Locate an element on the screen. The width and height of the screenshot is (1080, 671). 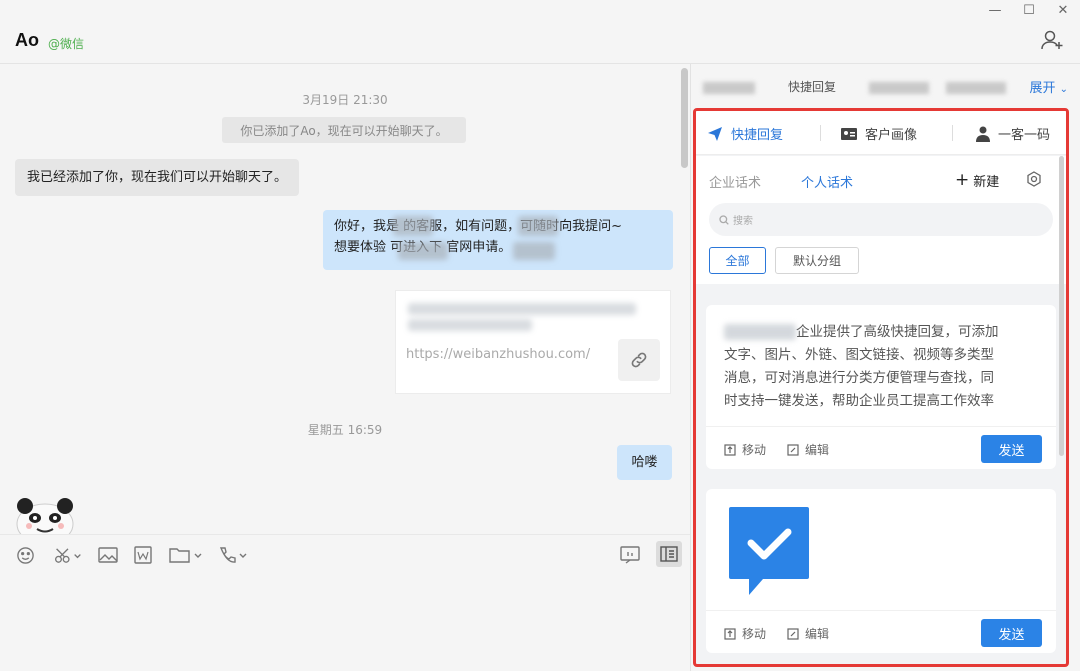
timestamp: 星期五 16:59 is located at coordinates (345, 430).